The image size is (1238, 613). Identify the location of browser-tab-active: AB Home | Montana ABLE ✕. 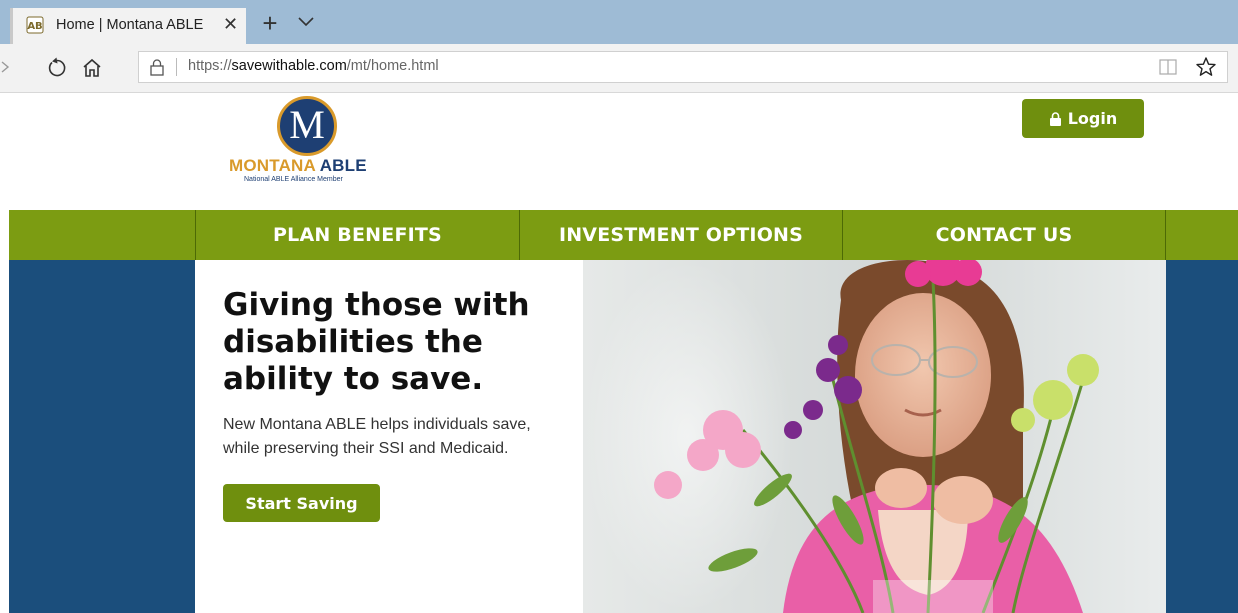
(128, 26).